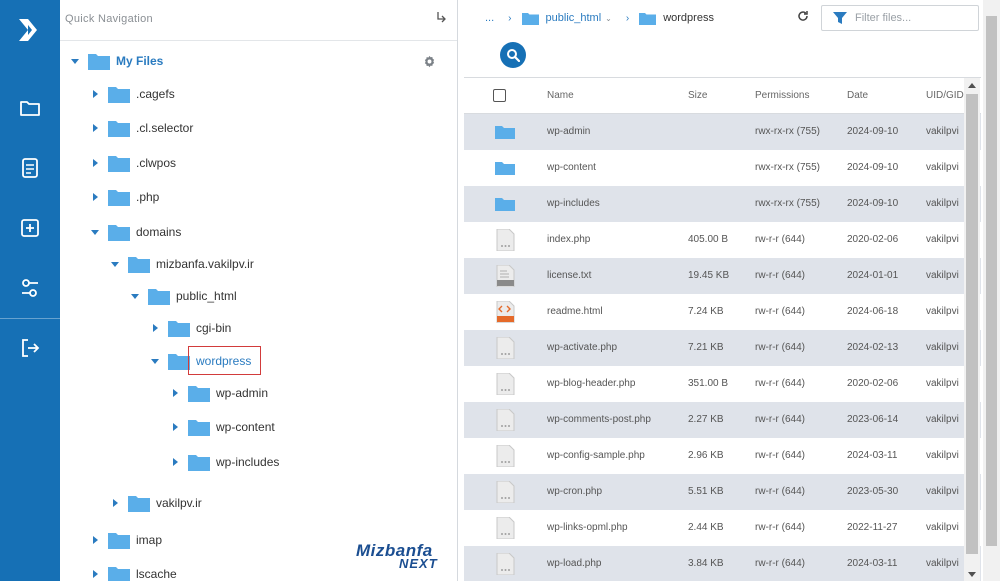  What do you see at coordinates (135, 232) in the screenshot?
I see `tree-node: domains` at bounding box center [135, 232].